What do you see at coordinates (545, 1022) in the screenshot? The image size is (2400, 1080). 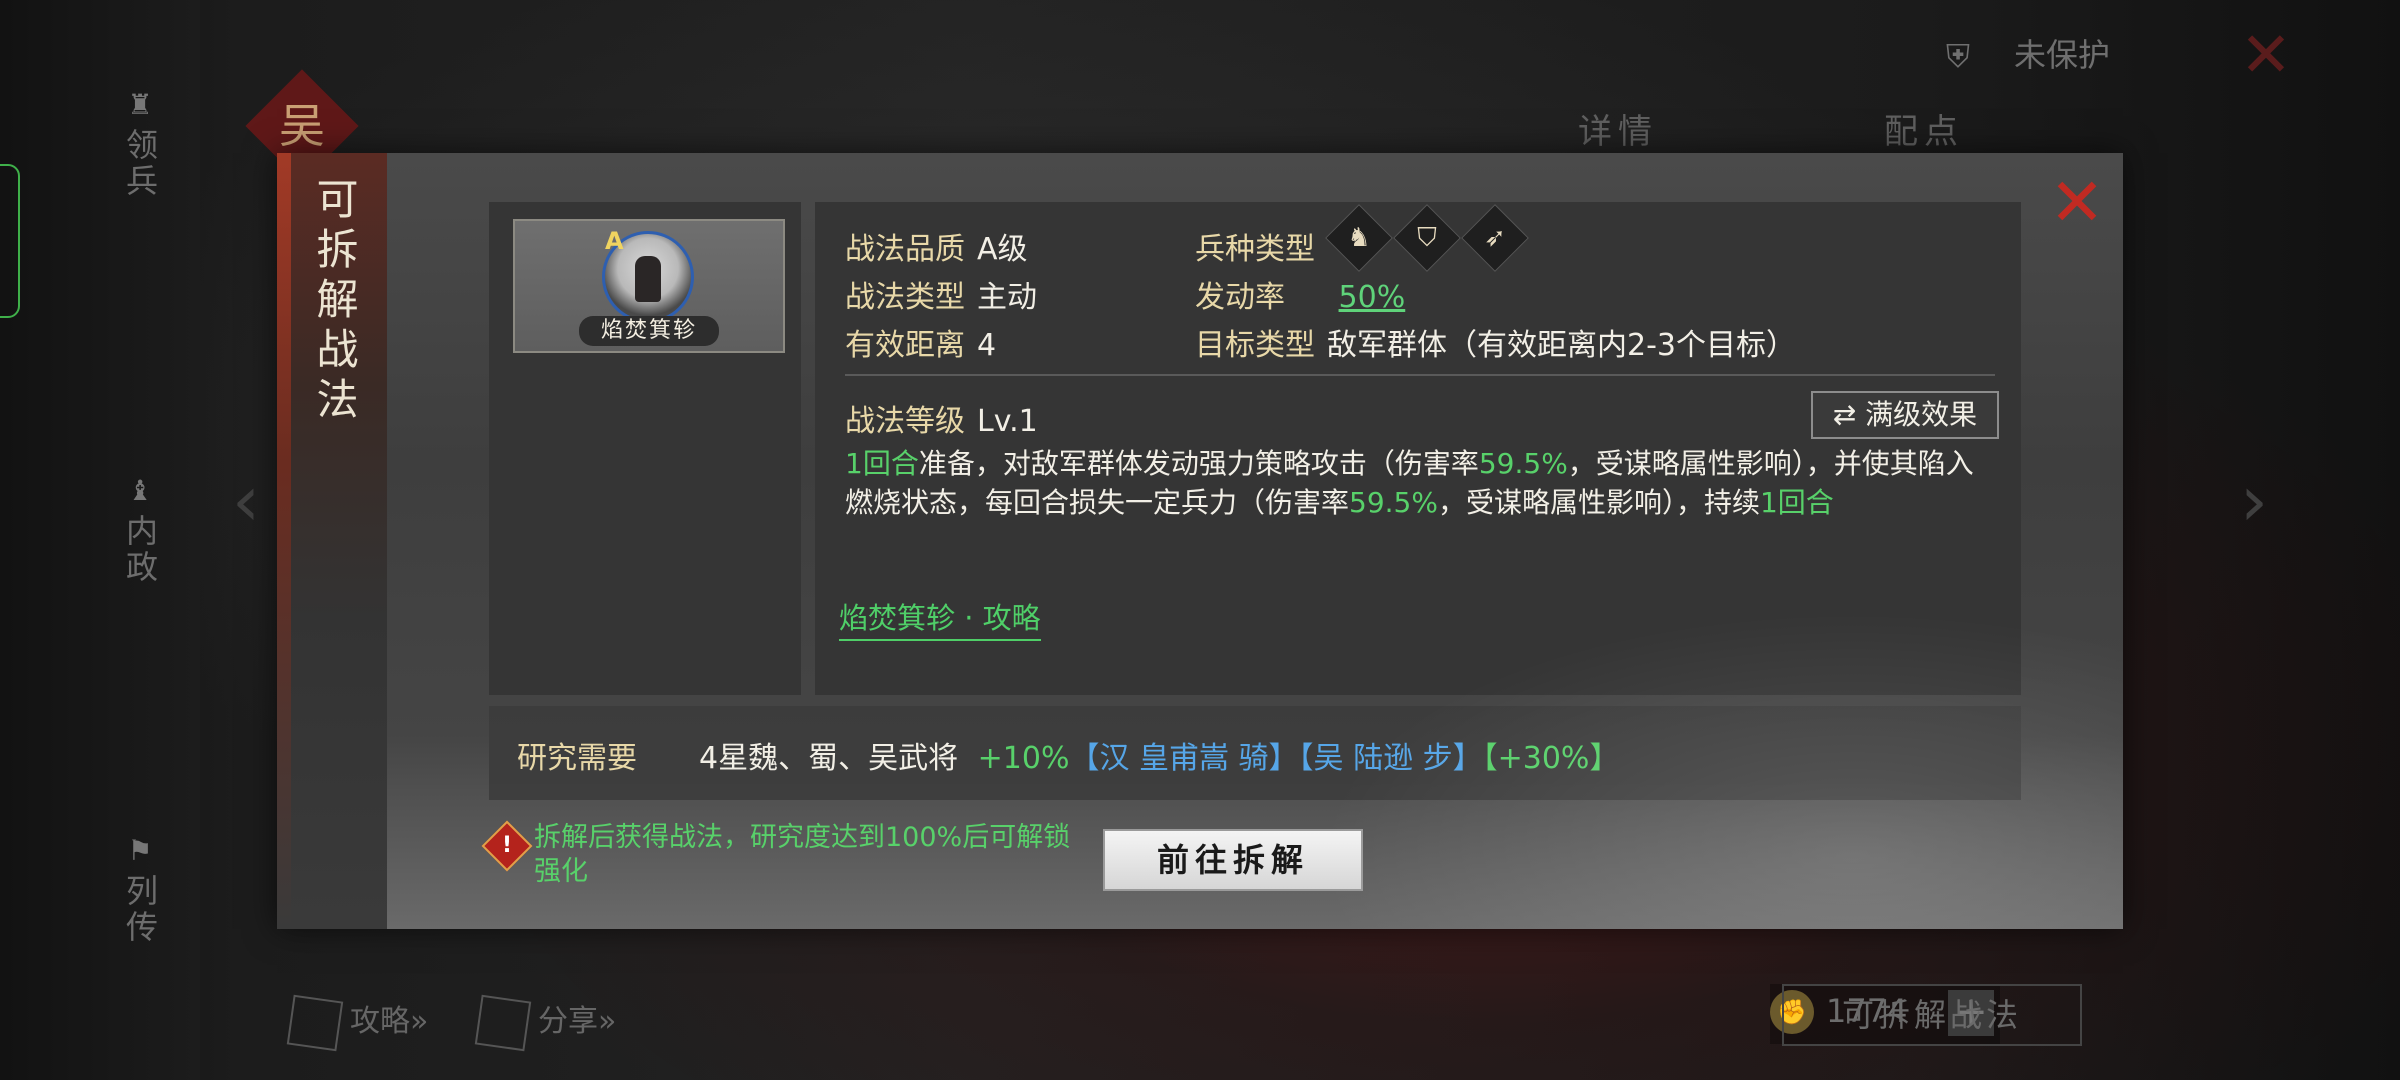 I see `share-button: 分享»` at bounding box center [545, 1022].